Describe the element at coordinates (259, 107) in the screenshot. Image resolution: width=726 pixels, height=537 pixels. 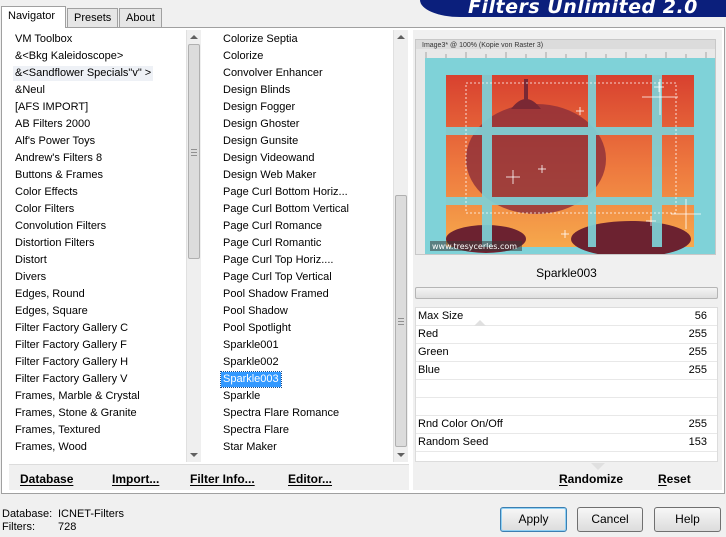
I see `filter-list-item: Design Fogger` at that location.